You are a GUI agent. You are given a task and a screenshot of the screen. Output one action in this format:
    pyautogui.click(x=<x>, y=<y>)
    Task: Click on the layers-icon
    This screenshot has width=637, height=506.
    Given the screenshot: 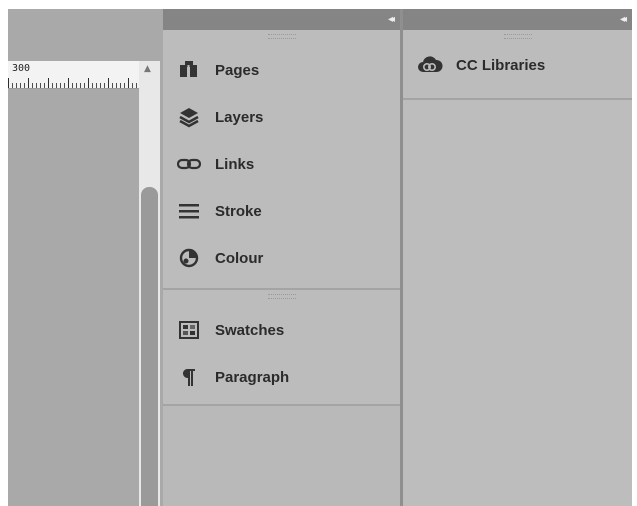 What is the action you would take?
    pyautogui.click(x=189, y=117)
    